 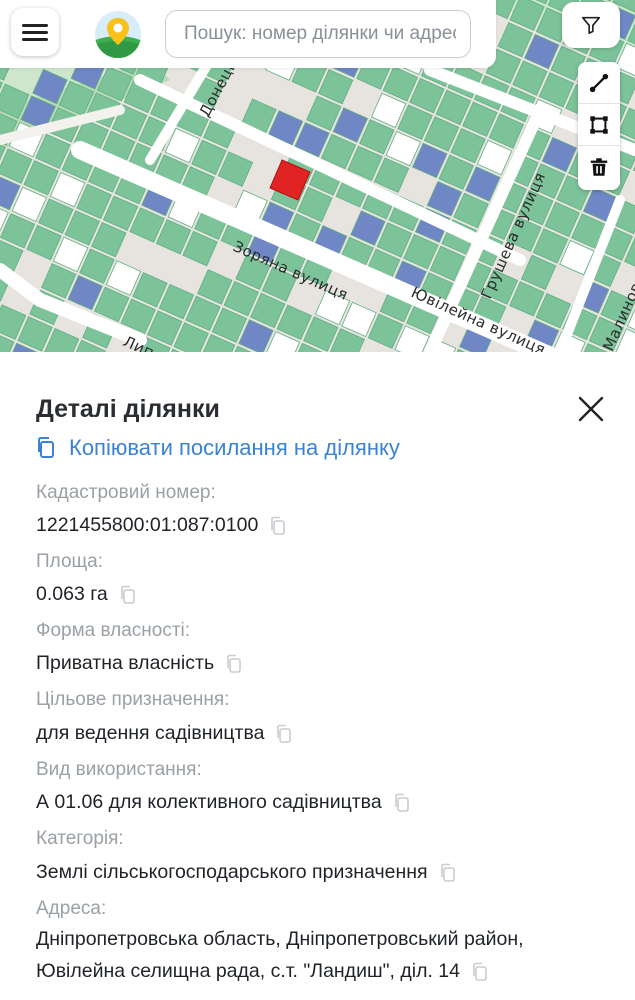 I want to click on field-value-category: Землі сільськогосподарського призначення, so click(x=247, y=872).